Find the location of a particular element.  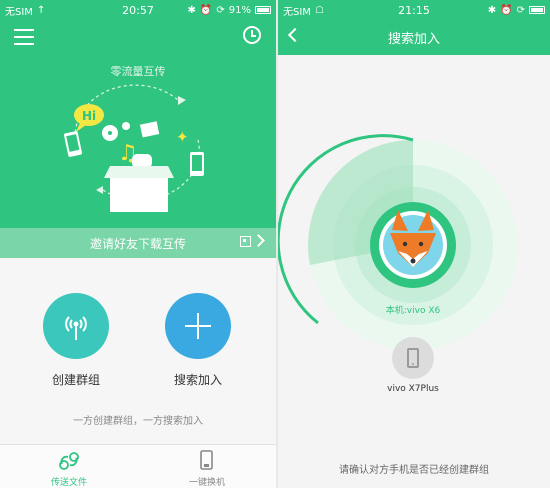

invite-friends-bar: 邀请好友下载互传 is located at coordinates (138, 243).